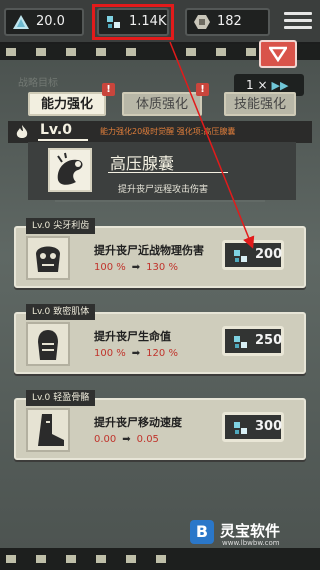  Describe the element at coordinates (71, 312) in the screenshot. I see `card-name: 致密肌体` at that location.